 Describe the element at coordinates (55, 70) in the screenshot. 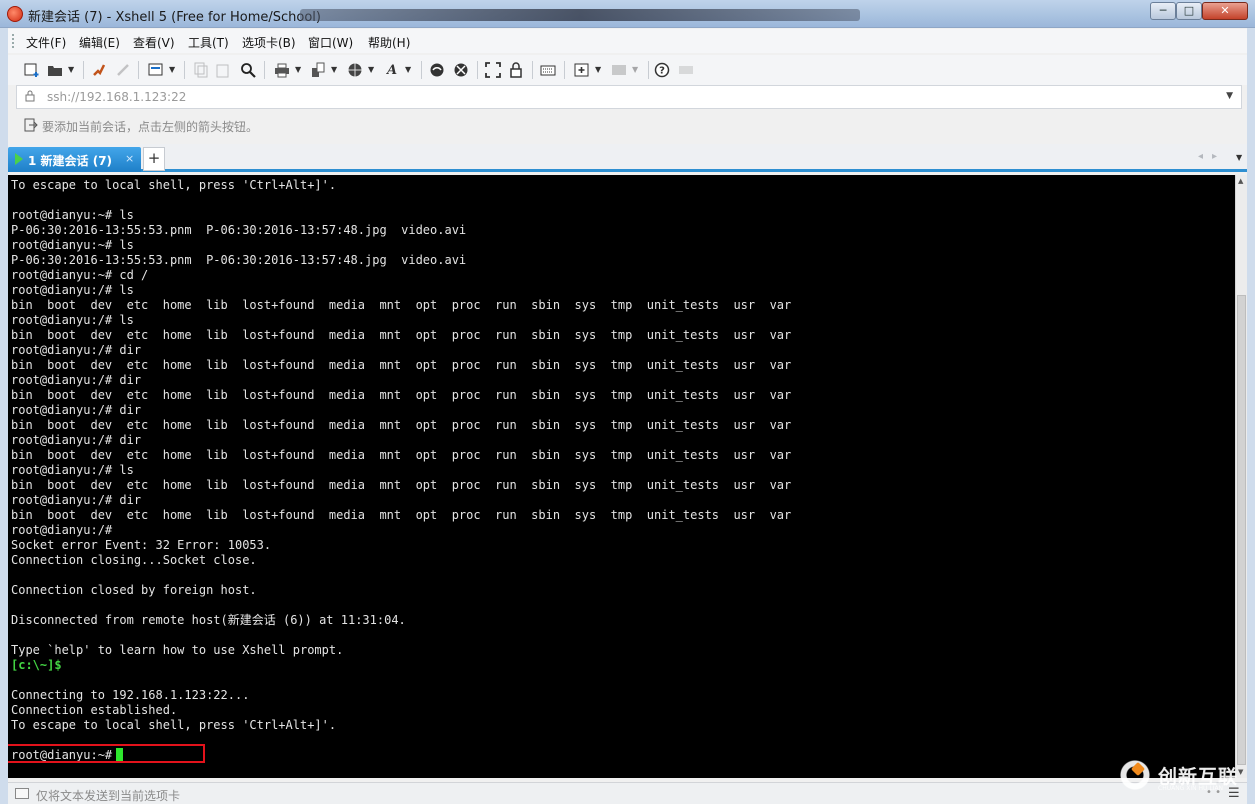

I see `open-folder-icon` at that location.